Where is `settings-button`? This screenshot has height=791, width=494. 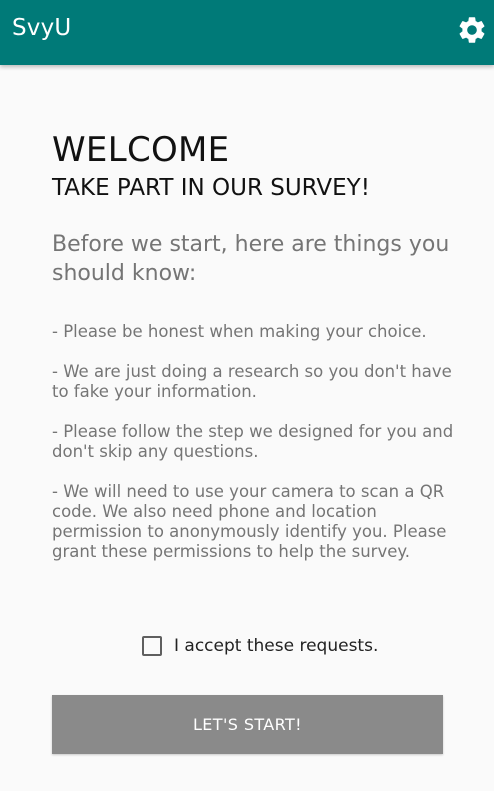
settings-button is located at coordinates (472, 30).